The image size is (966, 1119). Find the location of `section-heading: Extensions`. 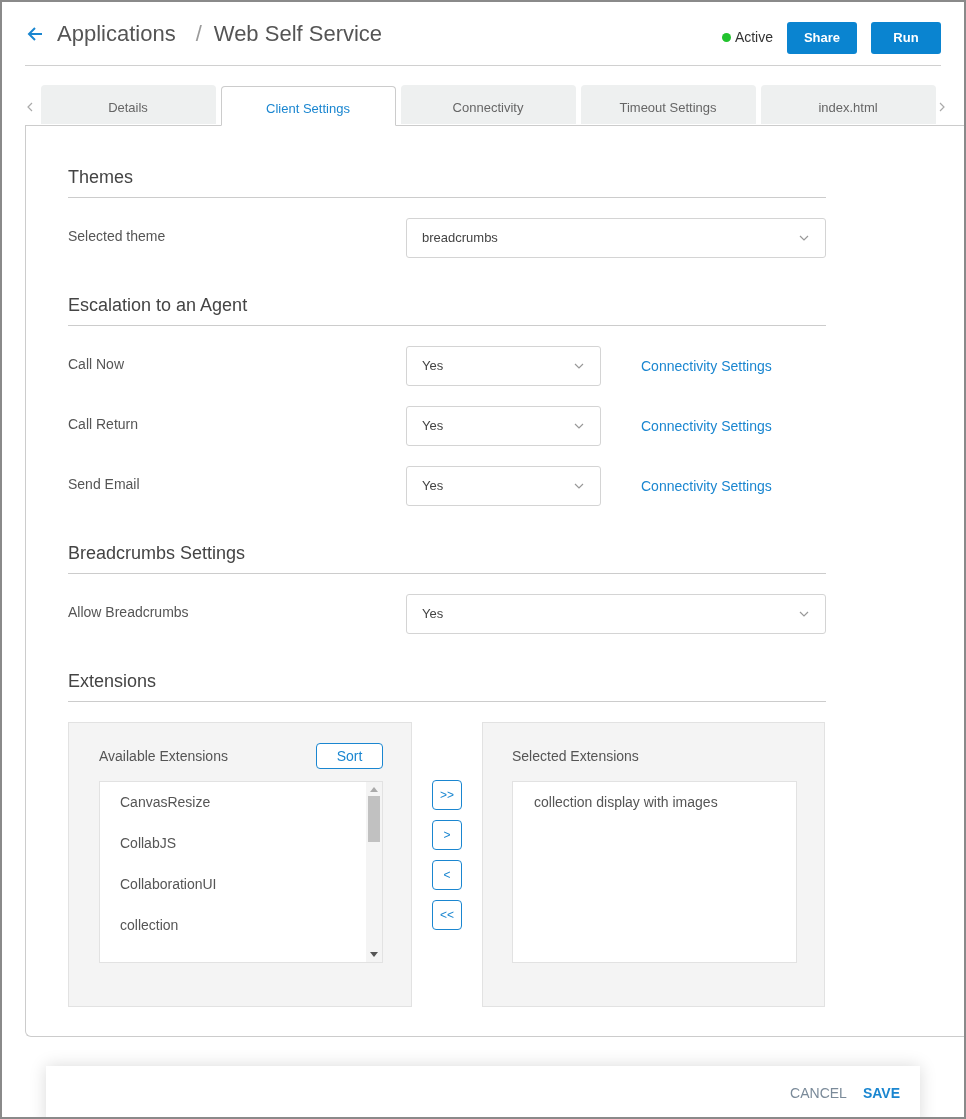

section-heading: Extensions is located at coordinates (447, 685).